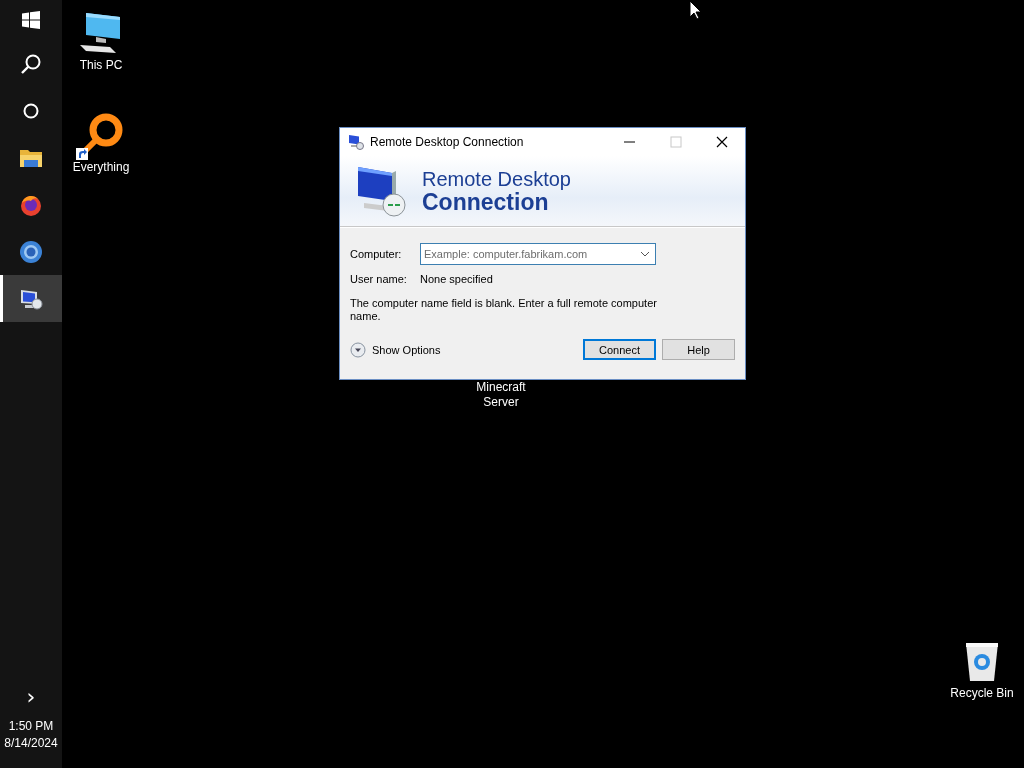 The height and width of the screenshot is (768, 1024). I want to click on close-icon, so click(722, 142).